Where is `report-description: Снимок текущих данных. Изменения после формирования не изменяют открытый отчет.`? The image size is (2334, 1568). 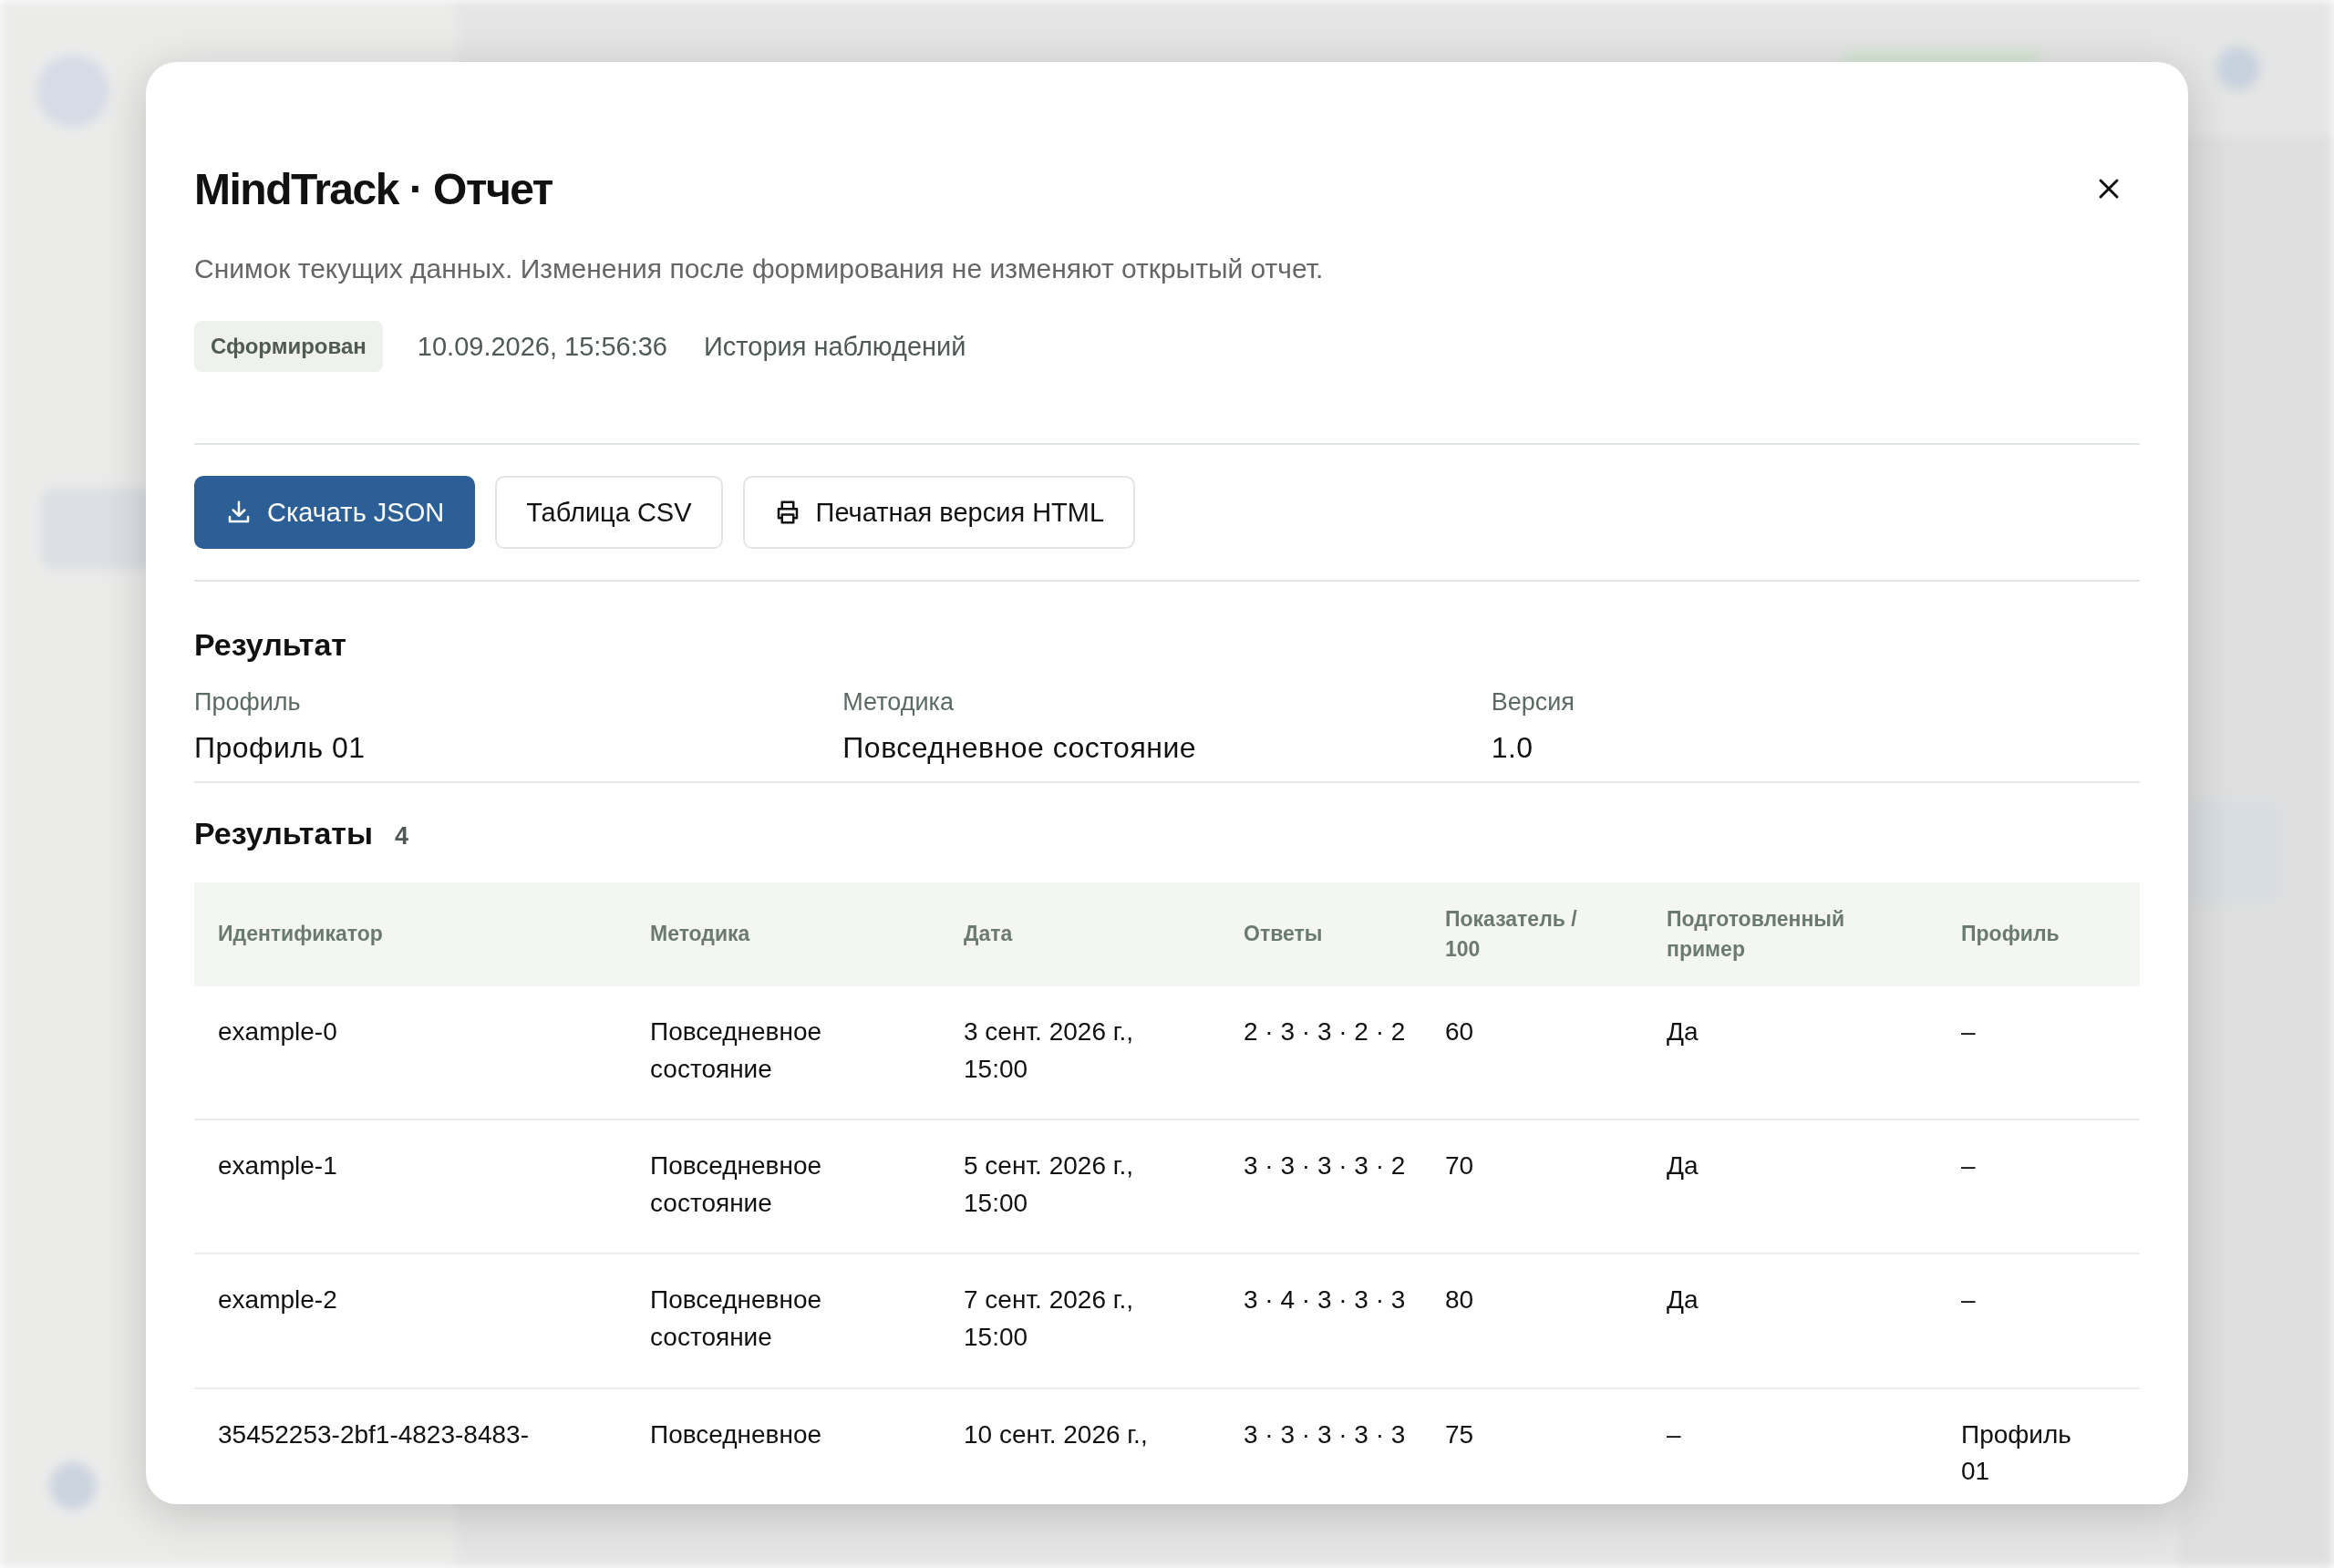
report-description: Снимок текущих данных. Изменения после формирования не изменяют открытый отчет. is located at coordinates (759, 268).